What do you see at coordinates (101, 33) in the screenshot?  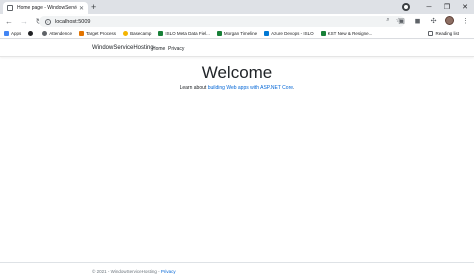 I see `bookmark-label: Target Process` at bounding box center [101, 33].